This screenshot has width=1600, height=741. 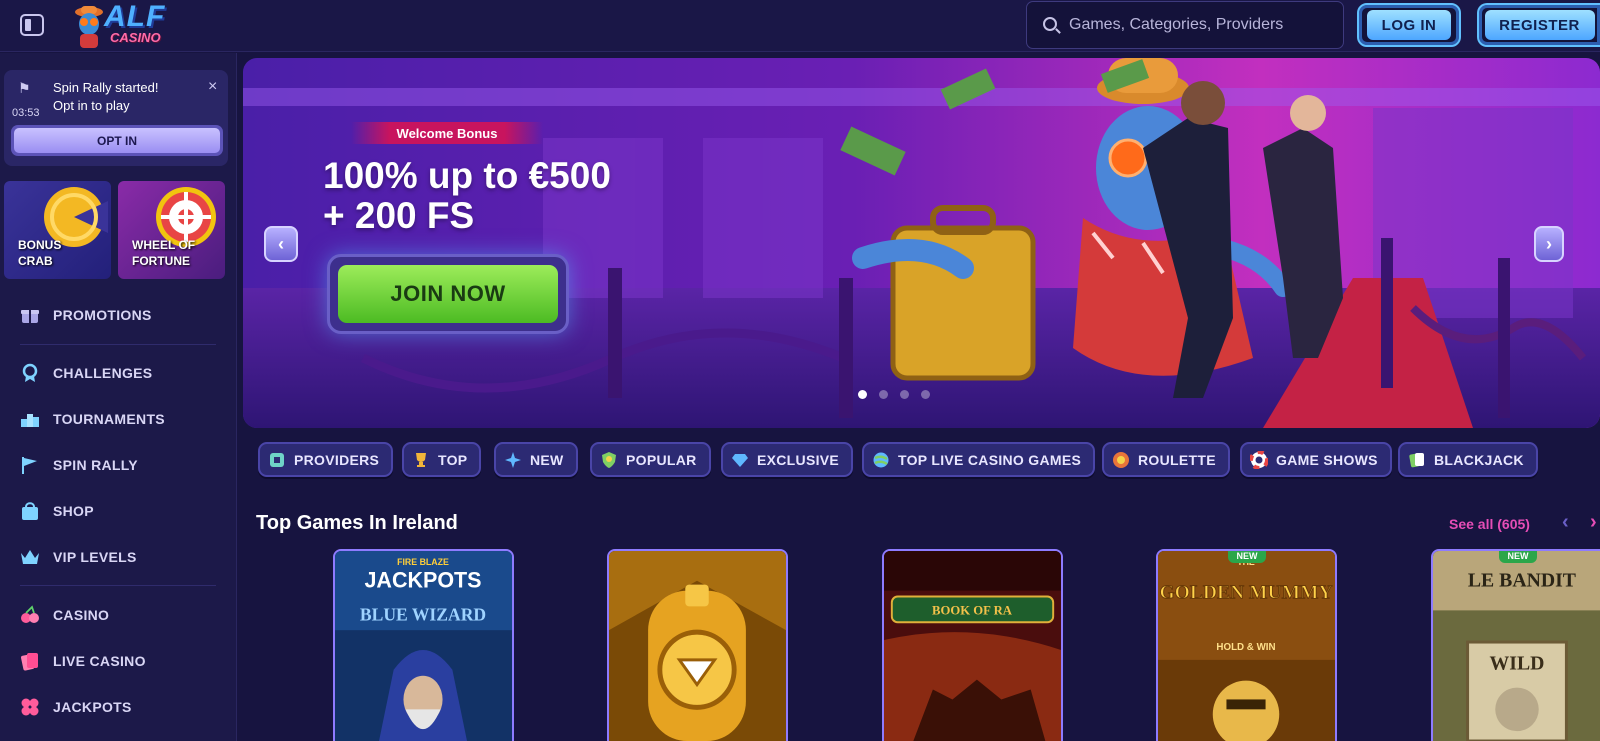 I want to click on sidebar-item-label: SPIN RALLY, so click(x=95, y=465).